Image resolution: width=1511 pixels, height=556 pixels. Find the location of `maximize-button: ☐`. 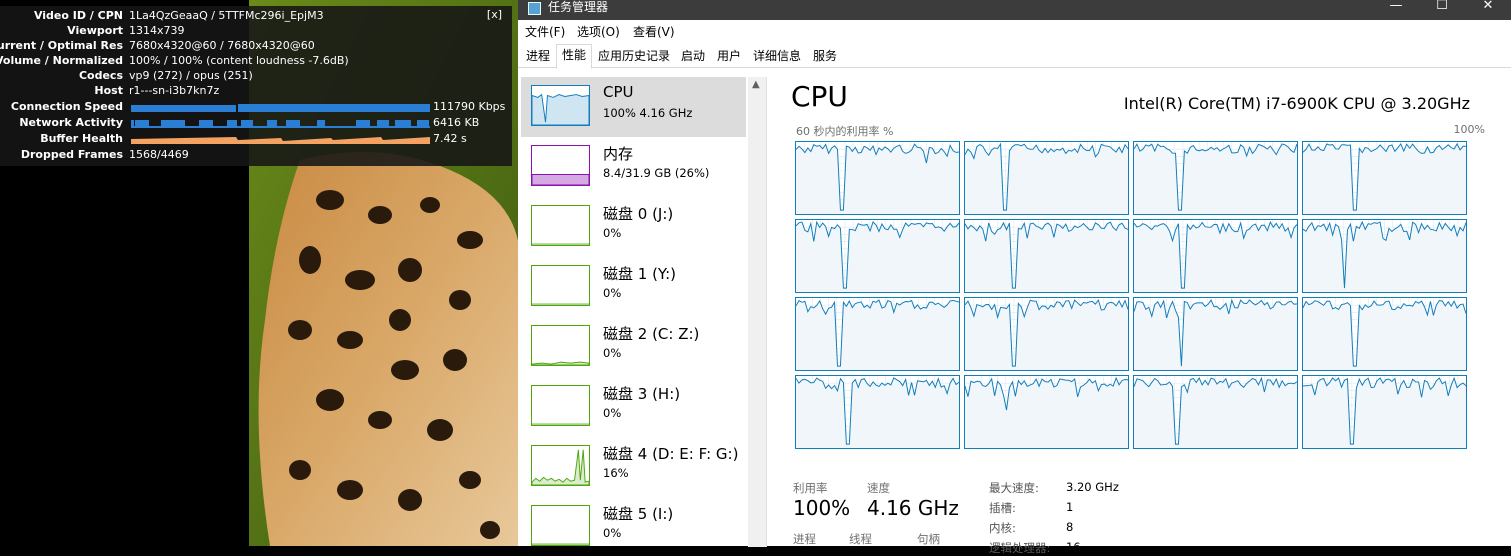

maximize-button: ☐ is located at coordinates (1442, 9).